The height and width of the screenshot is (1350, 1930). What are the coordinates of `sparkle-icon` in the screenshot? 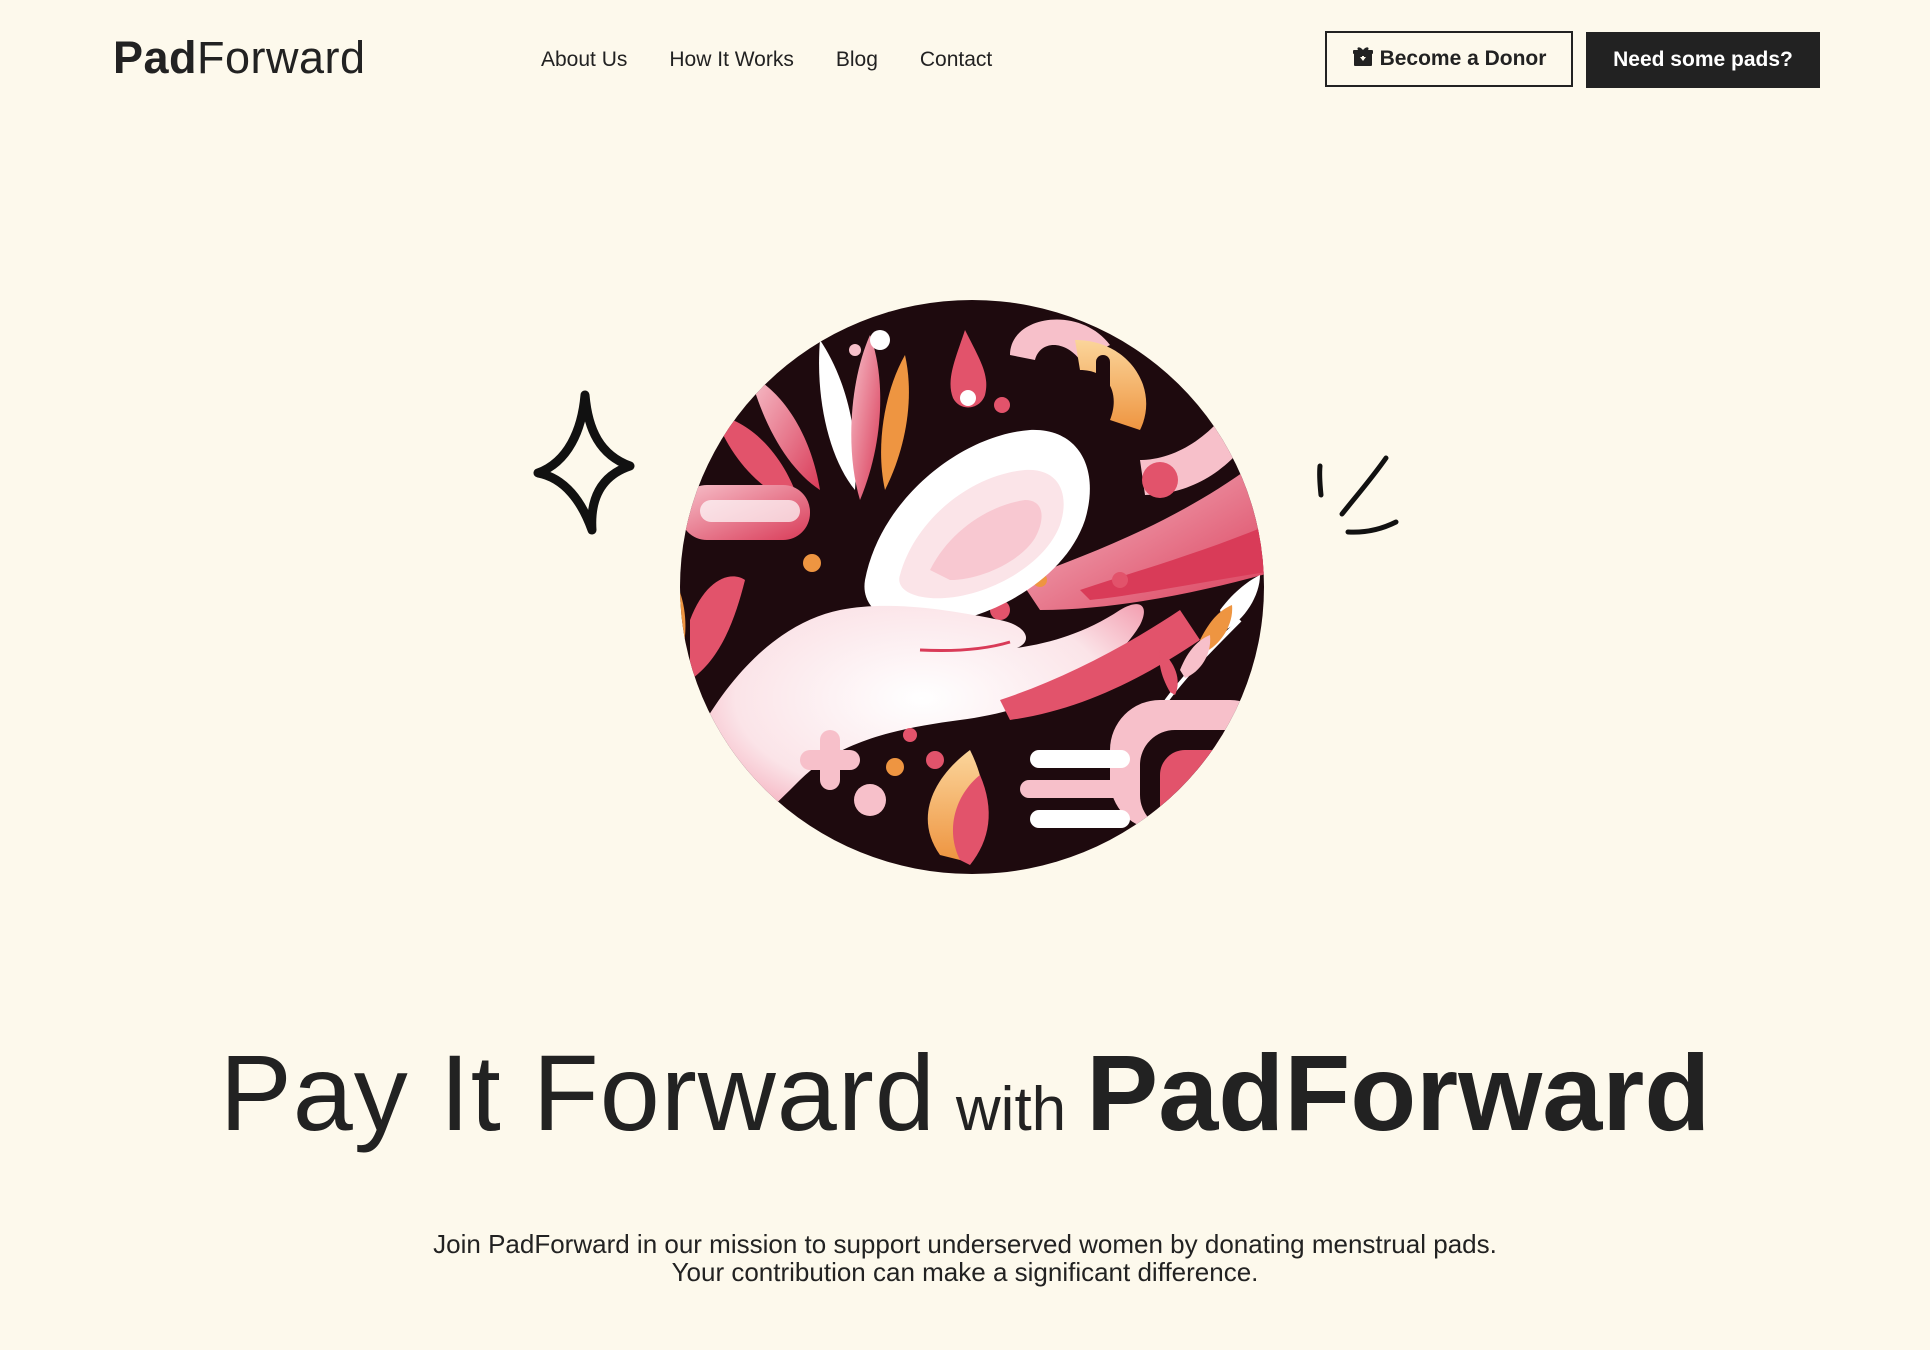 It's located at (584, 462).